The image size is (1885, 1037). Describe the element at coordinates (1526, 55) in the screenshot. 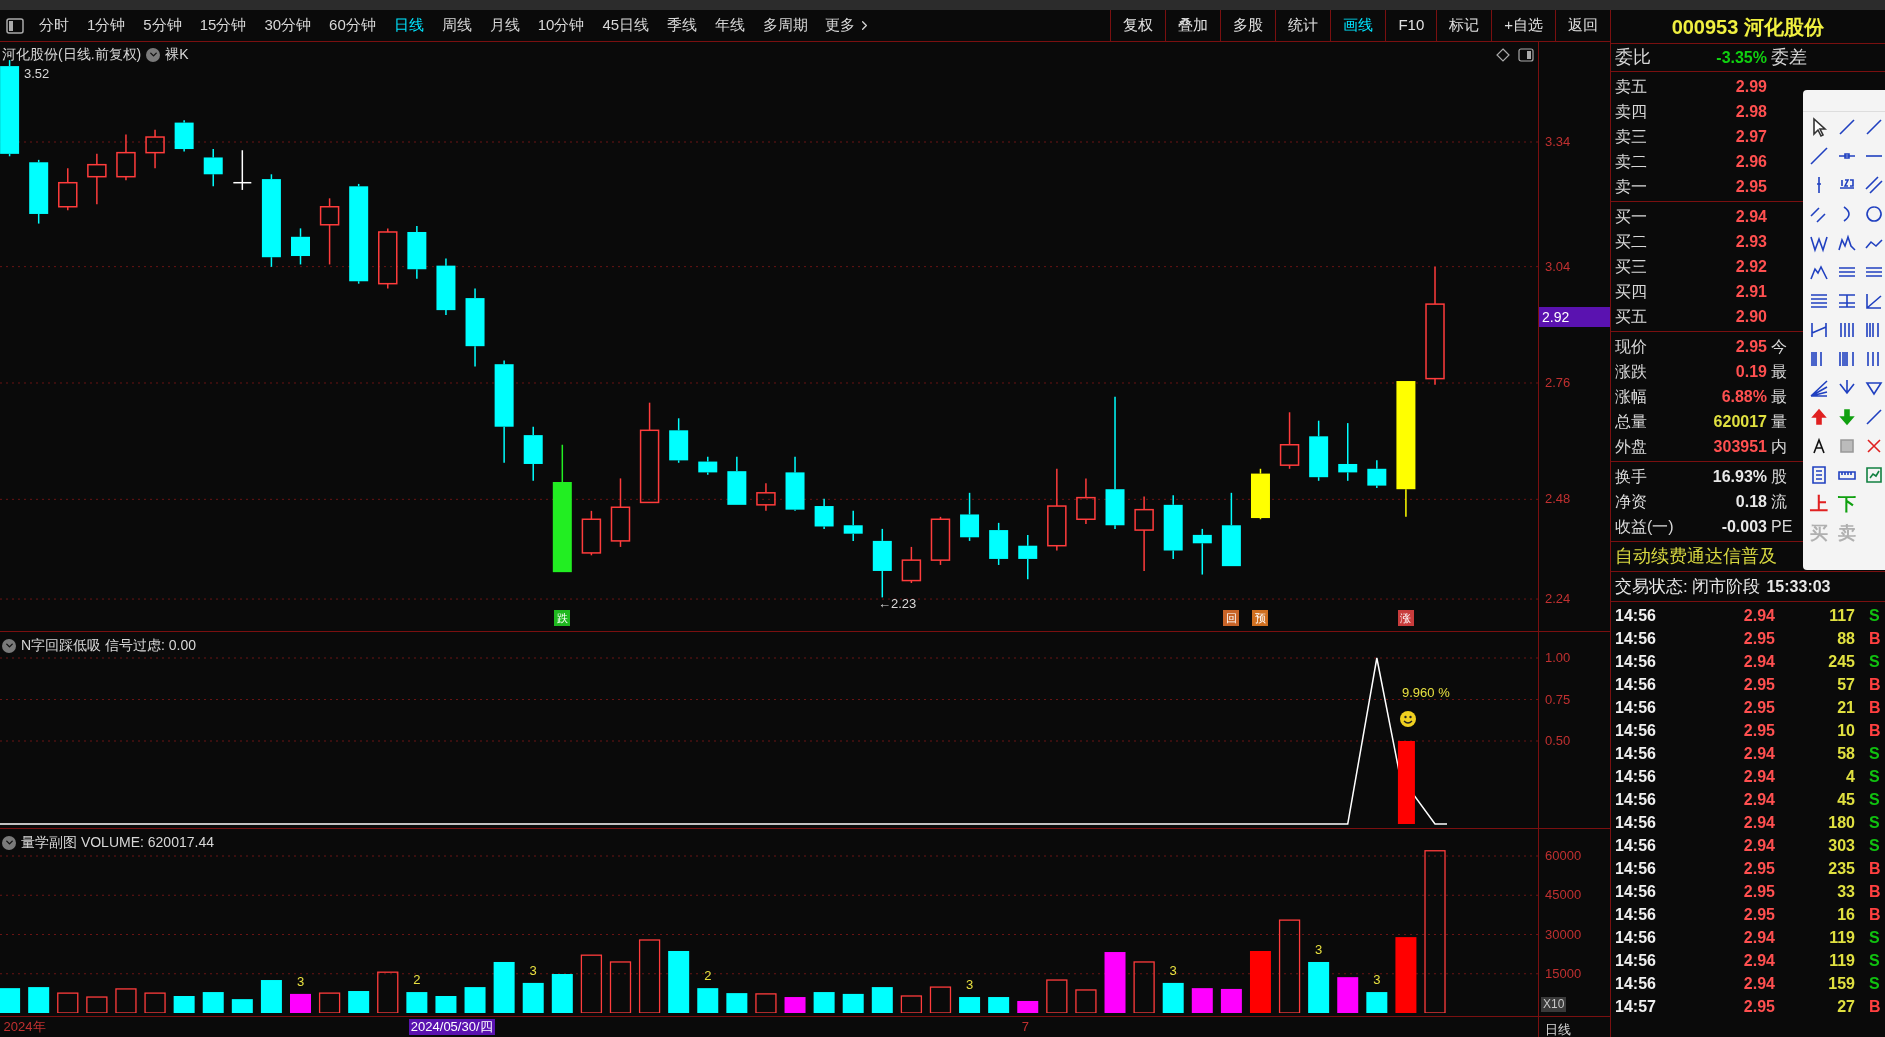

I see `panel-icon` at that location.